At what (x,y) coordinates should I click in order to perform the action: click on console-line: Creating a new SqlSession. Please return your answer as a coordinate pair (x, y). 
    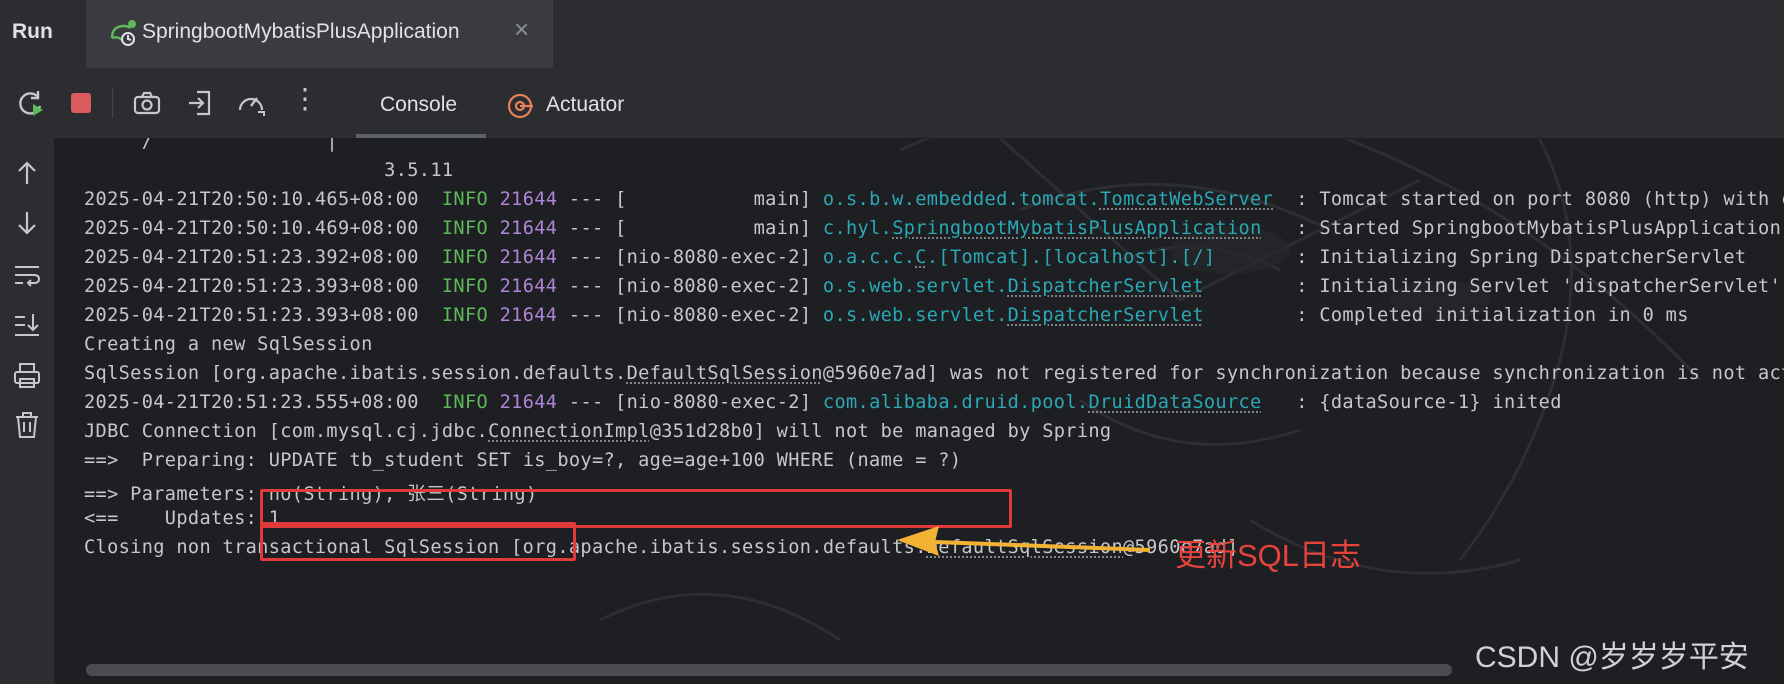
    Looking at the image, I should click on (228, 344).